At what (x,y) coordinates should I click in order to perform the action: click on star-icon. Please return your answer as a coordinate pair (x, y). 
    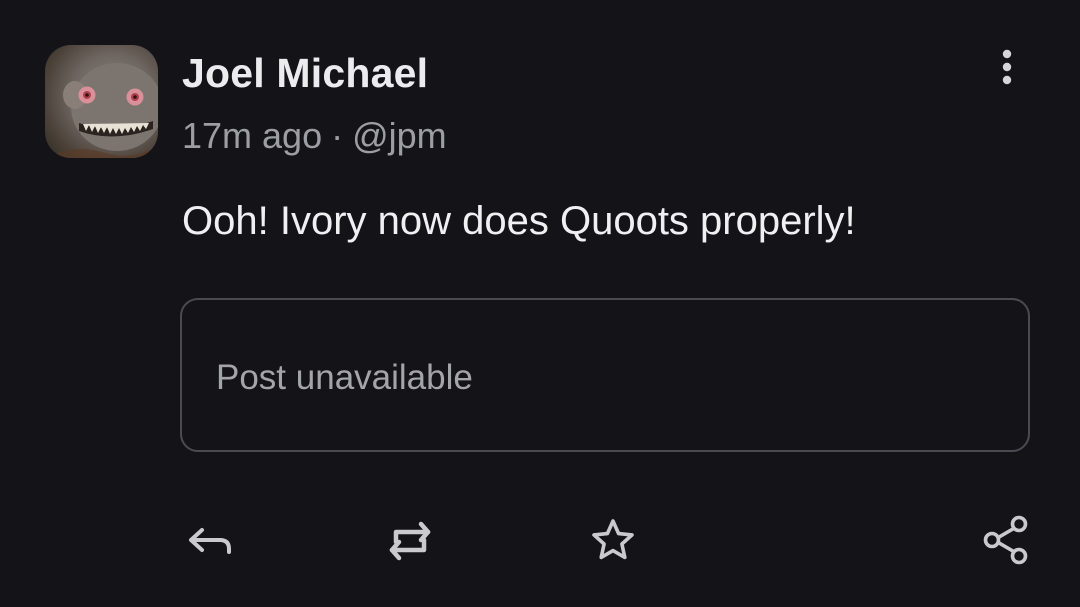
    Looking at the image, I should click on (613, 539).